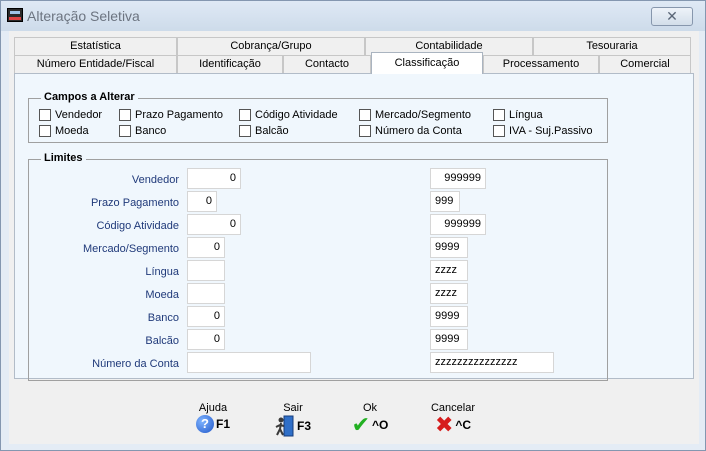  Describe the element at coordinates (206, 316) in the screenshot. I see `banco-from-input: 0` at that location.